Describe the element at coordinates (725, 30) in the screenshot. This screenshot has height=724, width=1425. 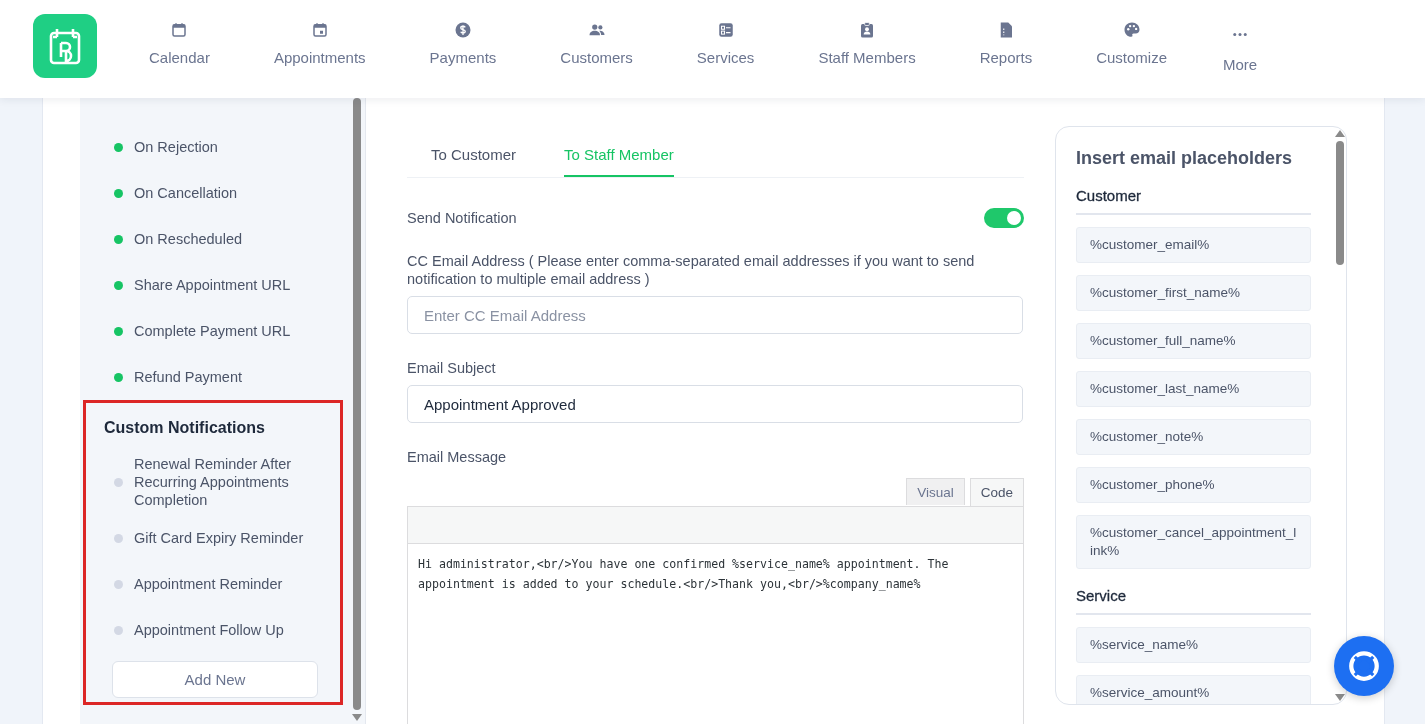
I see `list-icon` at that location.